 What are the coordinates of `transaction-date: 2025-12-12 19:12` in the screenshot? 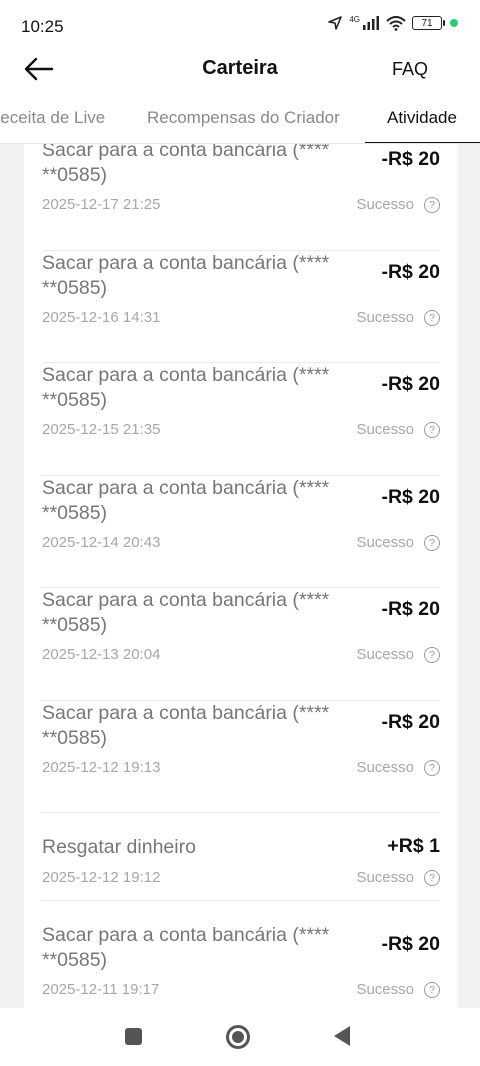 It's located at (101, 877).